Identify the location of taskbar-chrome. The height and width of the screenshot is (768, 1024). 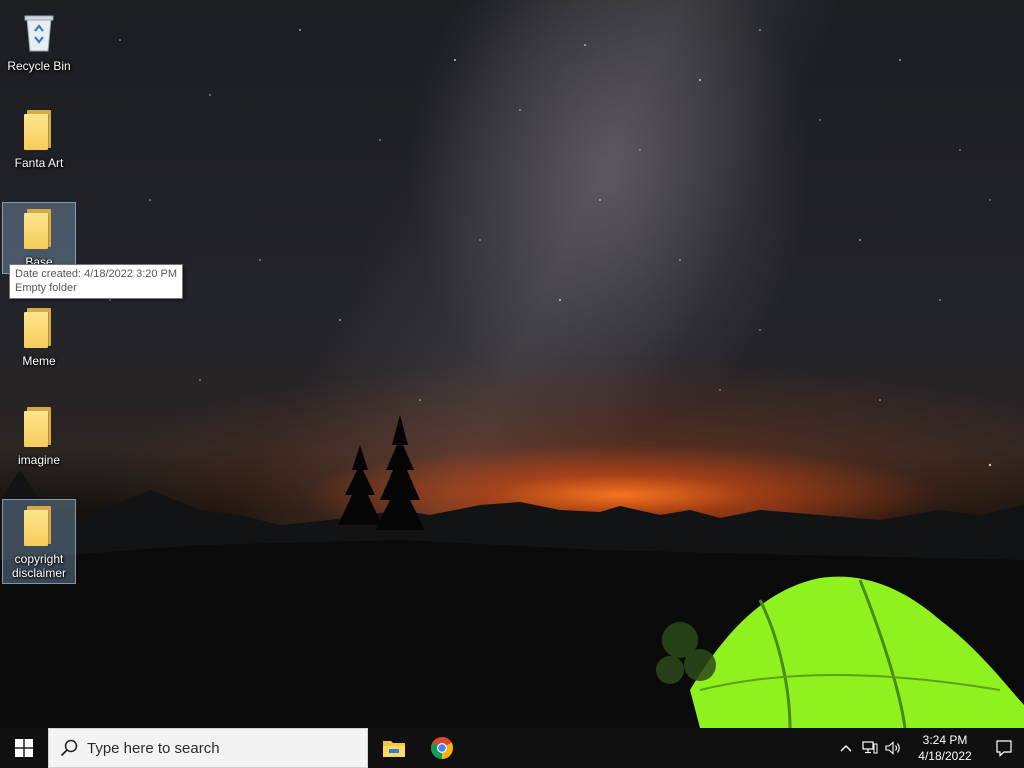
(442, 748).